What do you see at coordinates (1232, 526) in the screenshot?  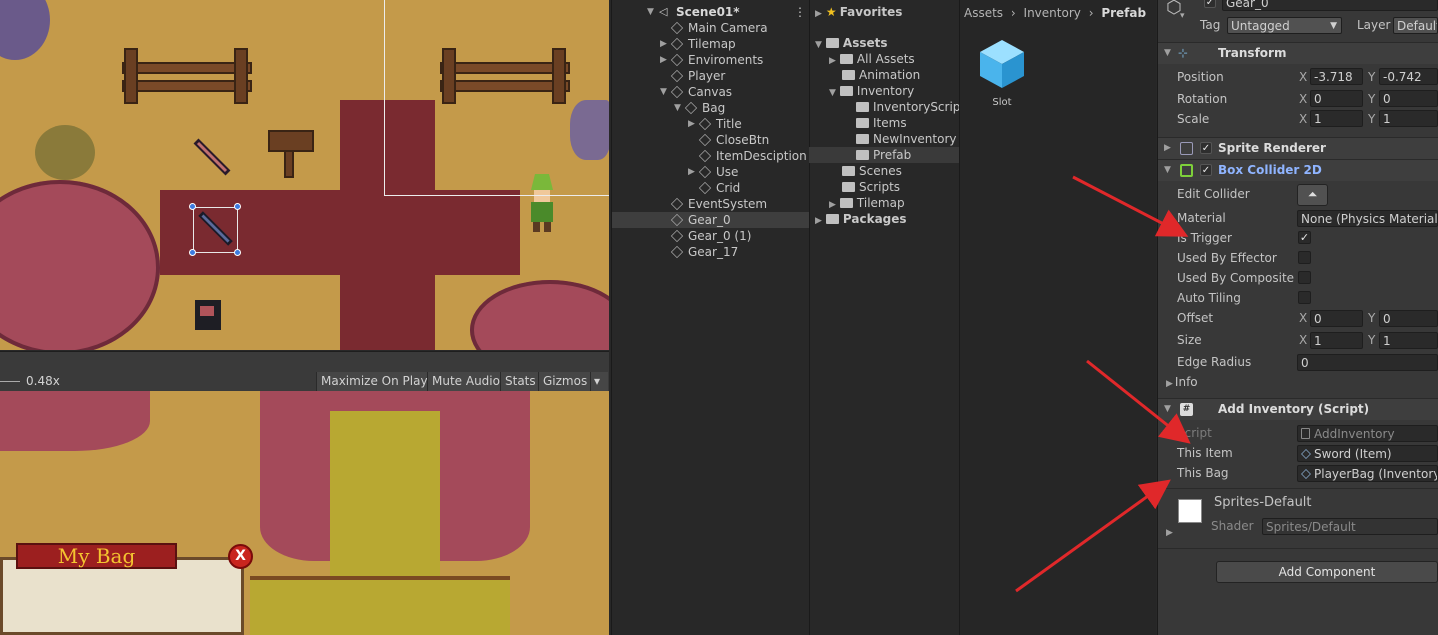 I see `shader-label: Shader` at bounding box center [1232, 526].